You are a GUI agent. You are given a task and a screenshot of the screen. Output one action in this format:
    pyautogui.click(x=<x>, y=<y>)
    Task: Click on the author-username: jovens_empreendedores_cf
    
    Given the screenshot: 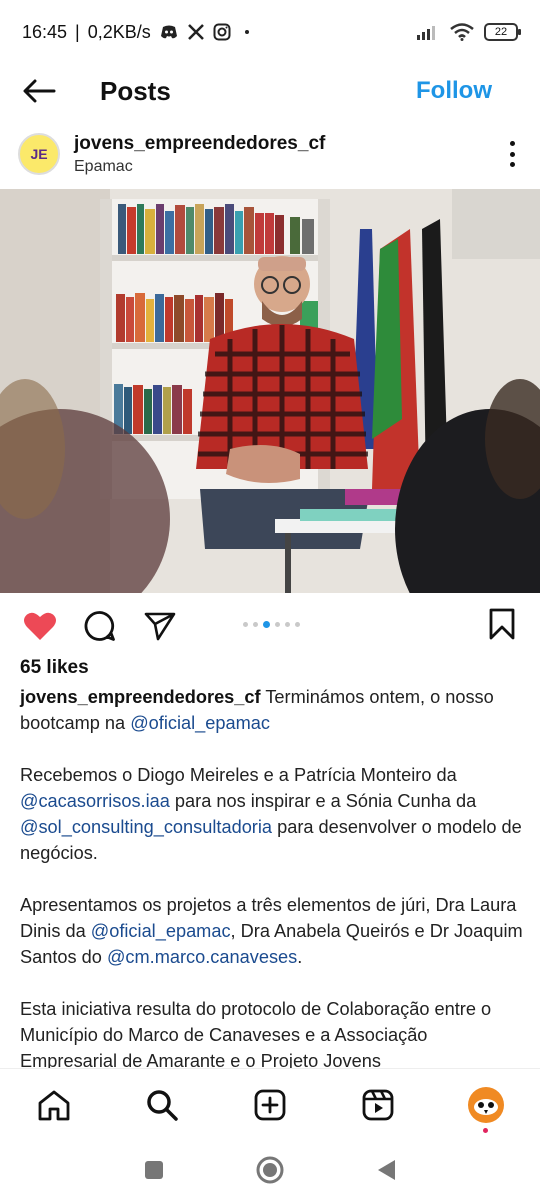 What is the action you would take?
    pyautogui.click(x=288, y=144)
    